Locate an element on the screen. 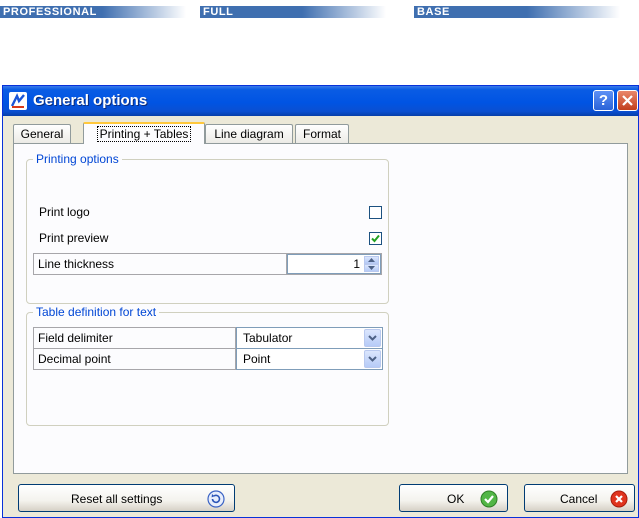  print-preview-checkbox is located at coordinates (375, 238).